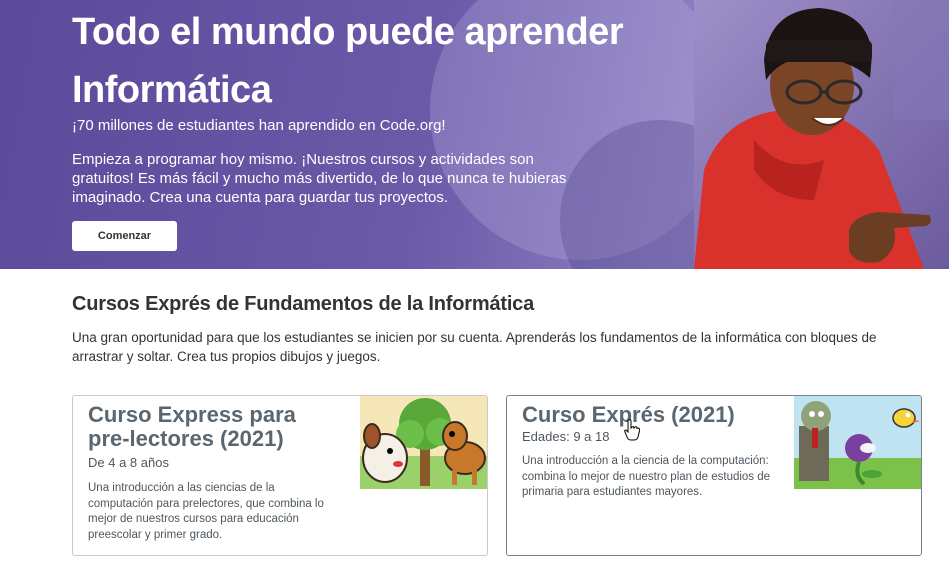 The width and height of the screenshot is (949, 570). What do you see at coordinates (662, 415) in the screenshot?
I see `course-card-title: Curso Exprés (2021)` at bounding box center [662, 415].